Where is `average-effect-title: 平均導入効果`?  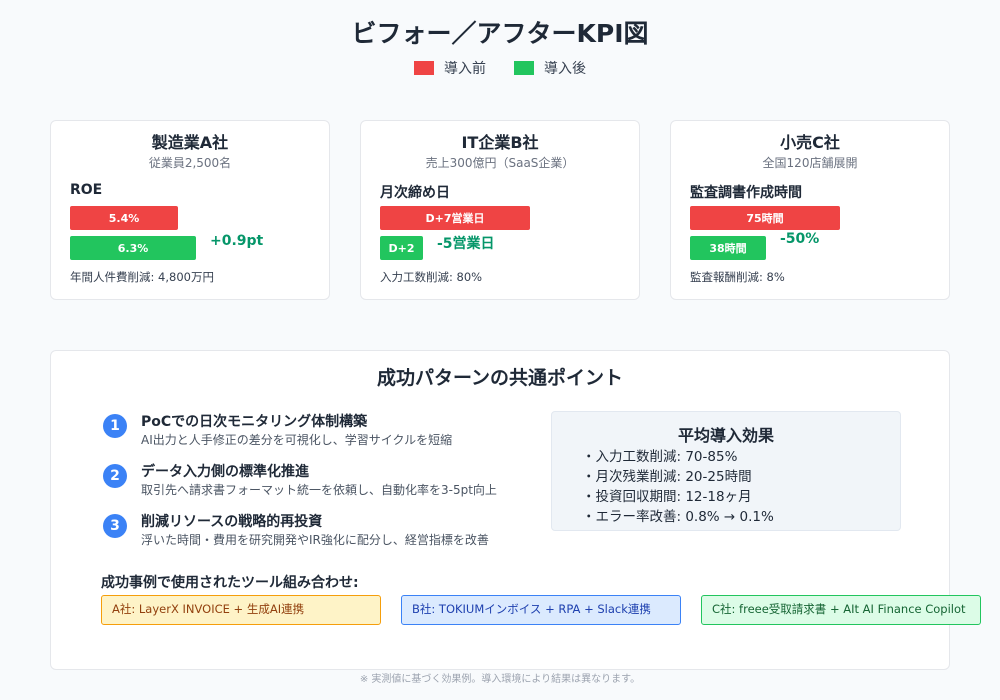
average-effect-title: 平均導入効果 is located at coordinates (725, 435).